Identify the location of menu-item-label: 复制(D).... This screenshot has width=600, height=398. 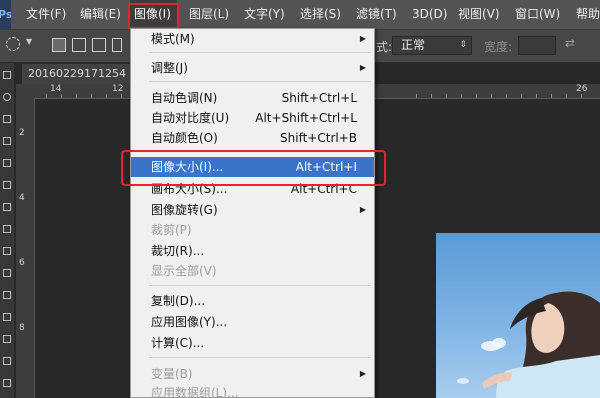
(178, 301).